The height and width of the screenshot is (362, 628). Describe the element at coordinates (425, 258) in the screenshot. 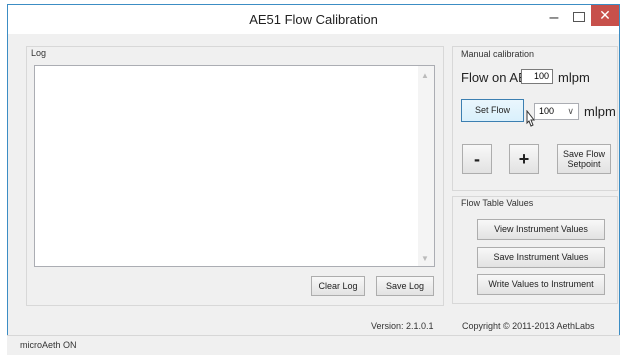

I see `scroll-down-icon: ▼` at that location.